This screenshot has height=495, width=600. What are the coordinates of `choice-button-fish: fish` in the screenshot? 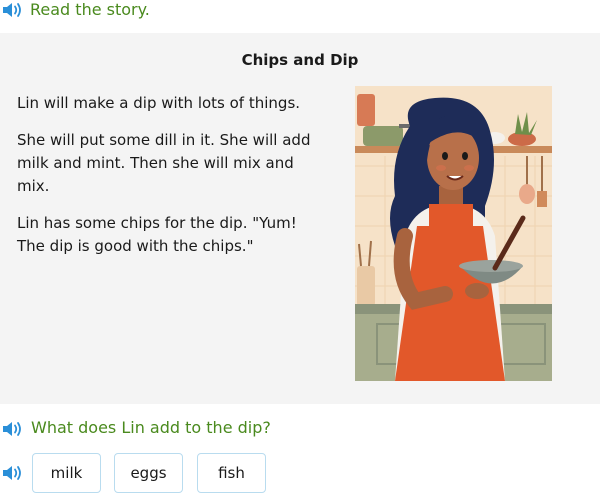 It's located at (231, 473).